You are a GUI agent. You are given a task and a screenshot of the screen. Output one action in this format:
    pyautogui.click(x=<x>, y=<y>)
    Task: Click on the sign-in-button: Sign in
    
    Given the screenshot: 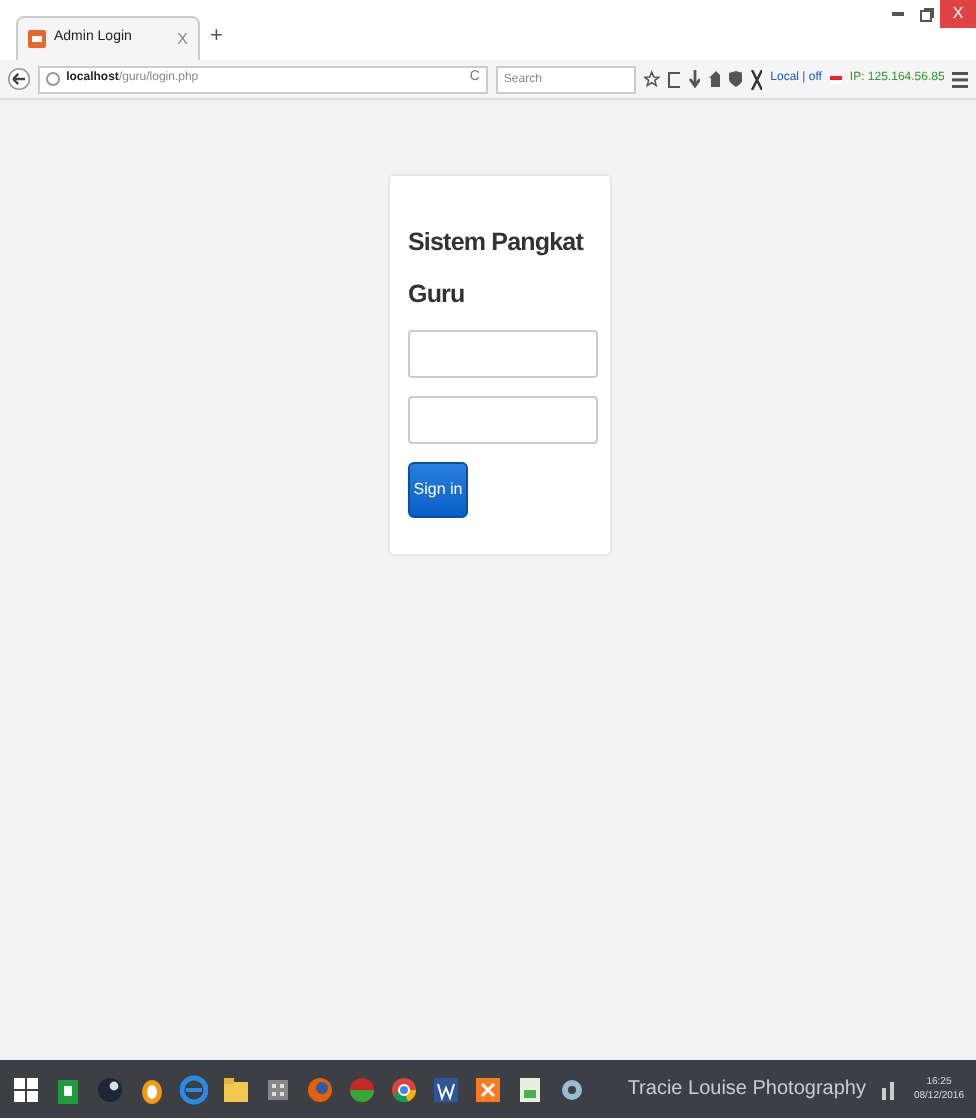 What is the action you would take?
    pyautogui.click(x=438, y=490)
    